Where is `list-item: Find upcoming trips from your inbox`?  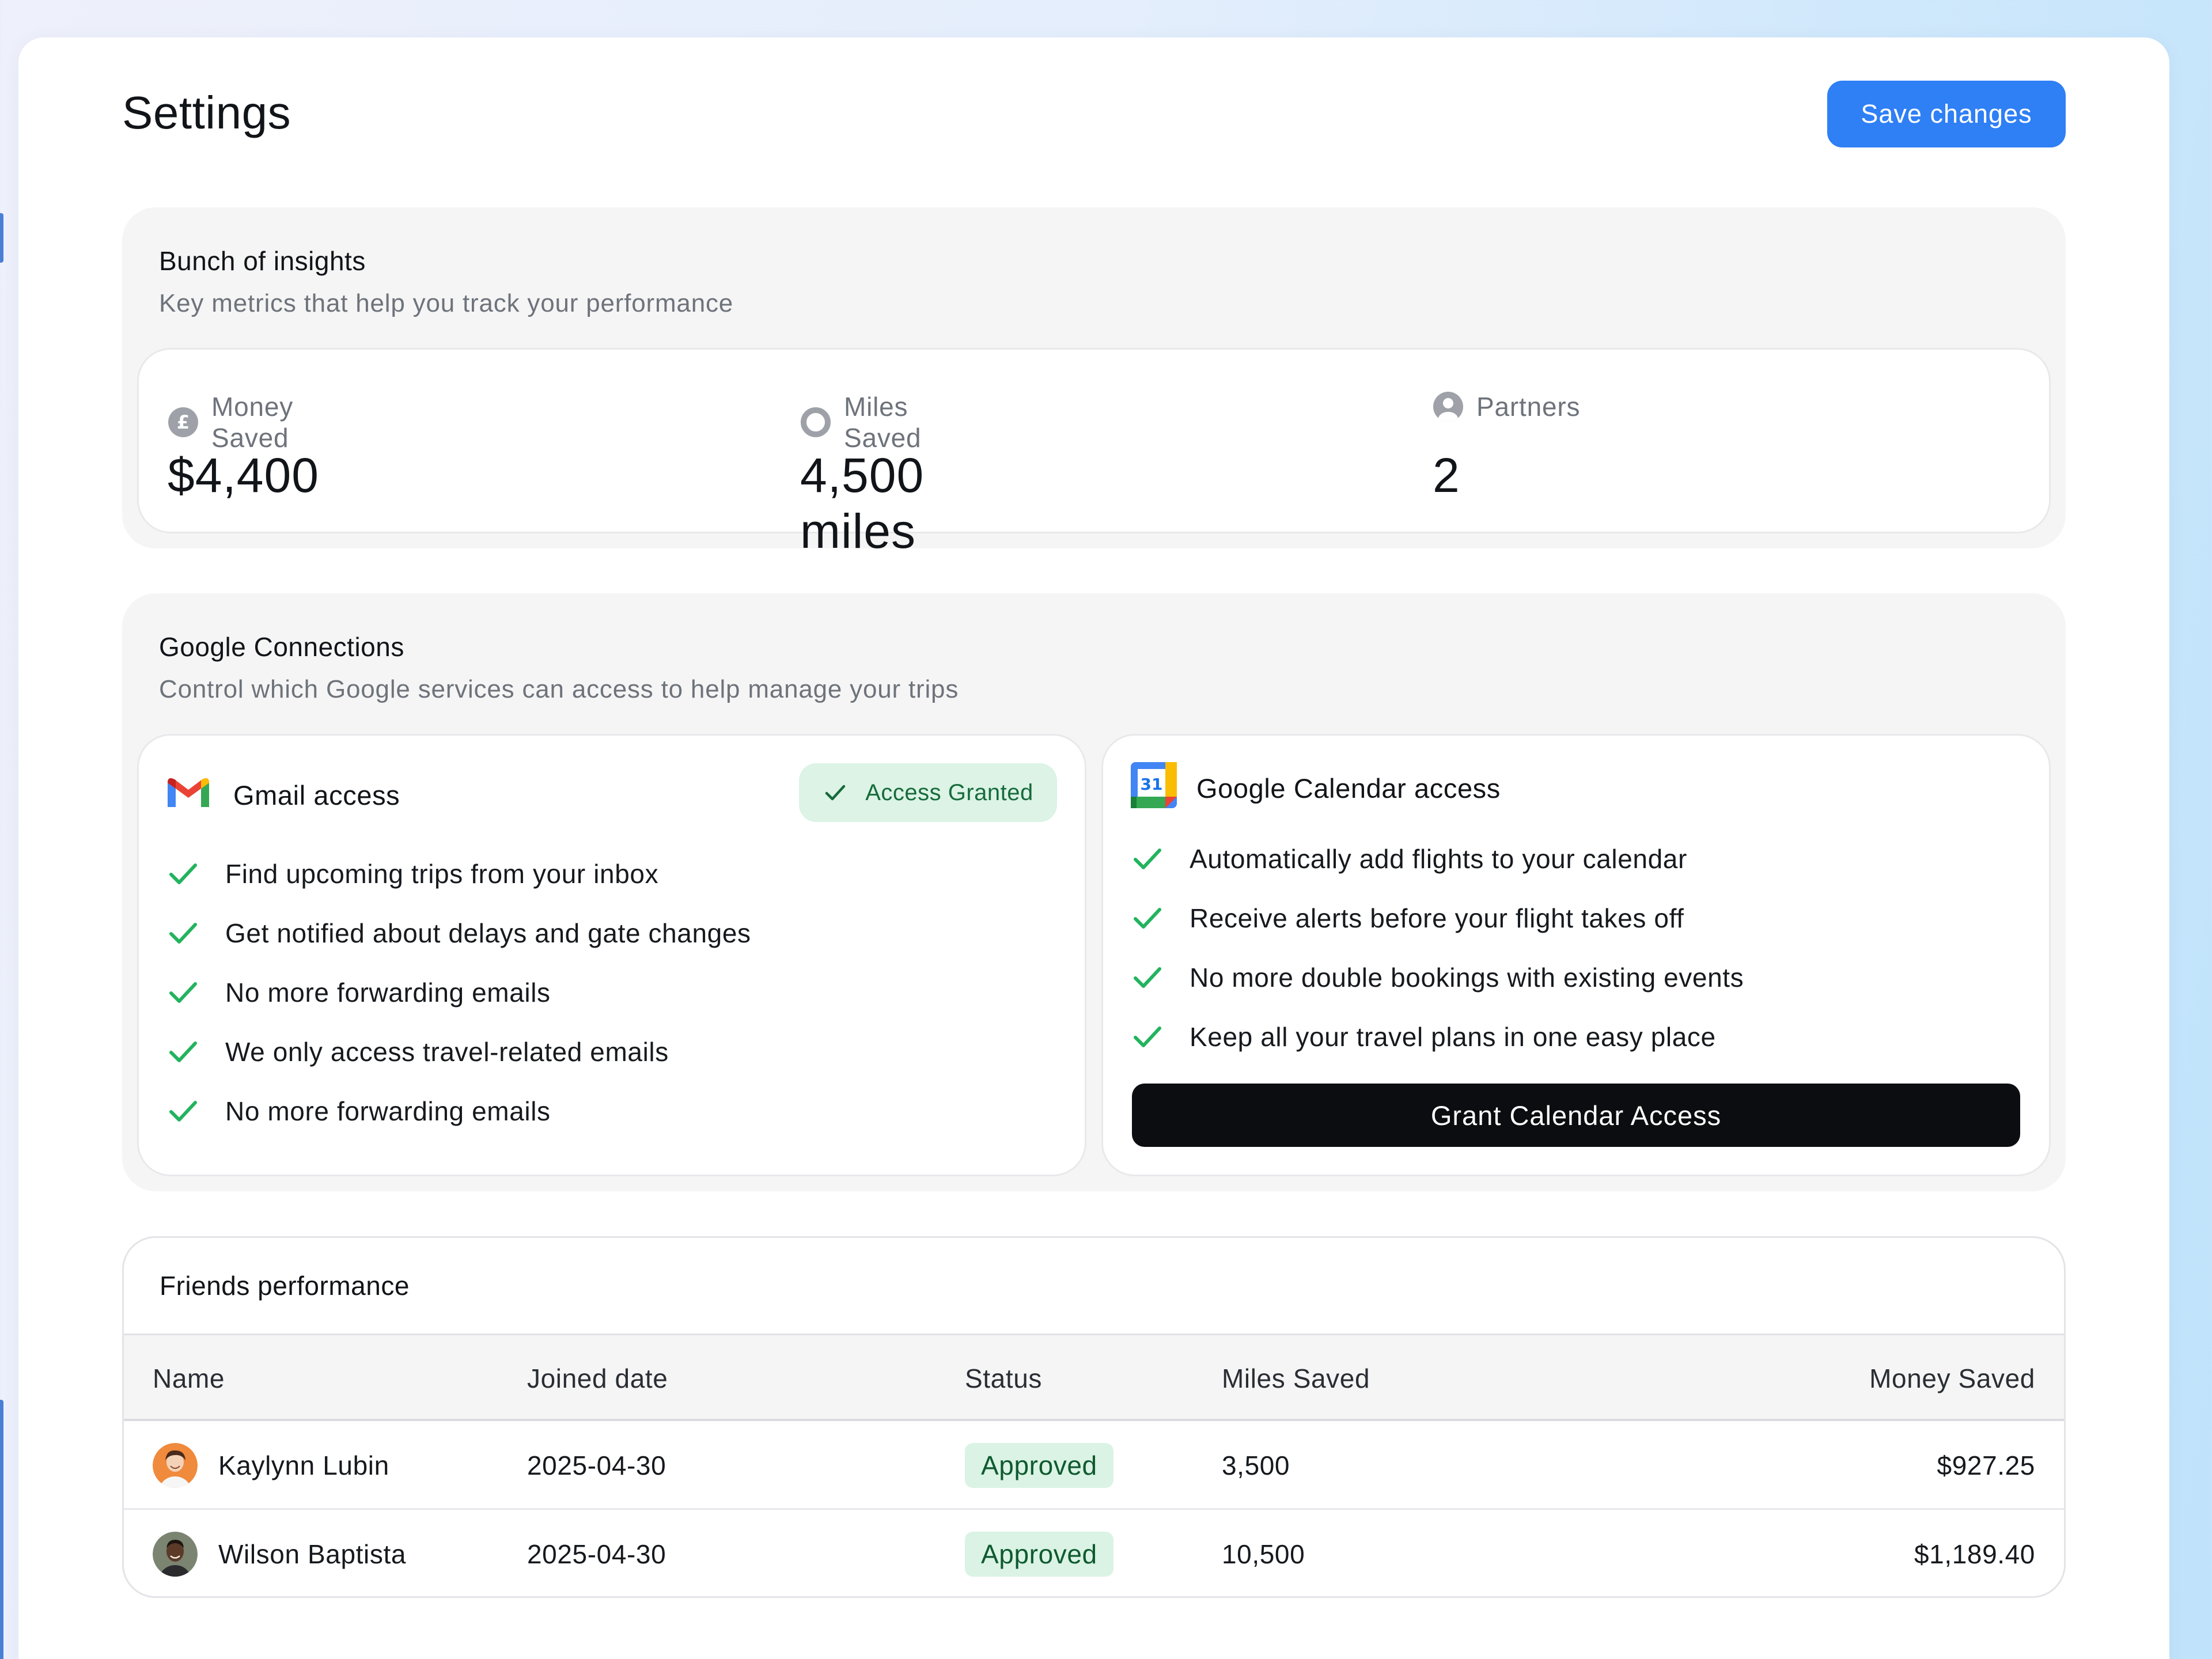 list-item: Find upcoming trips from your inbox is located at coordinates (459, 873).